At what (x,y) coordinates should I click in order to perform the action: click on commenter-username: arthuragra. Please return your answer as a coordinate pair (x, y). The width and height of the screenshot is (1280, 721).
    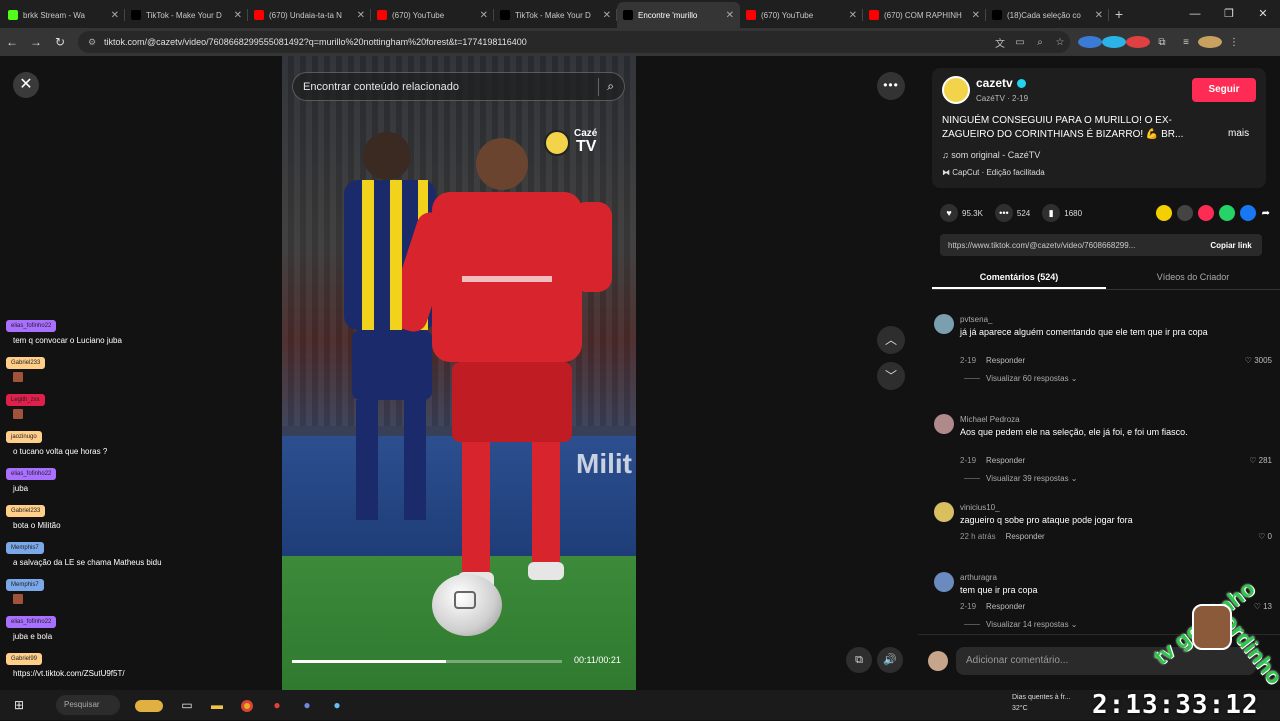
    Looking at the image, I should click on (978, 577).